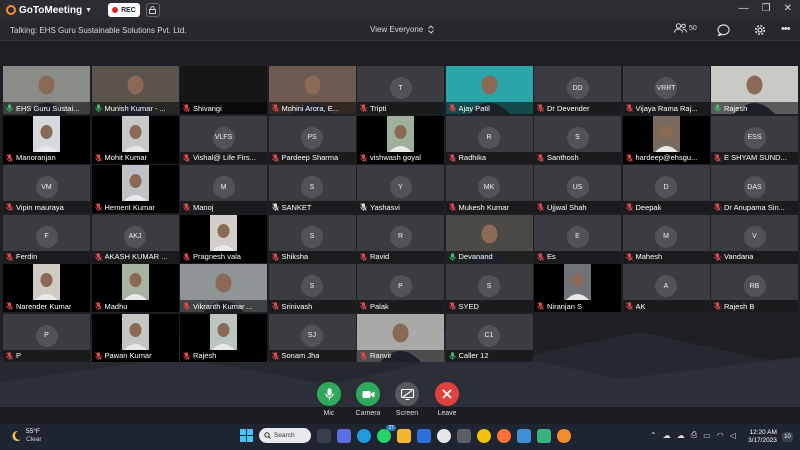  I want to click on participant-tile: Madhu, so click(135, 288).